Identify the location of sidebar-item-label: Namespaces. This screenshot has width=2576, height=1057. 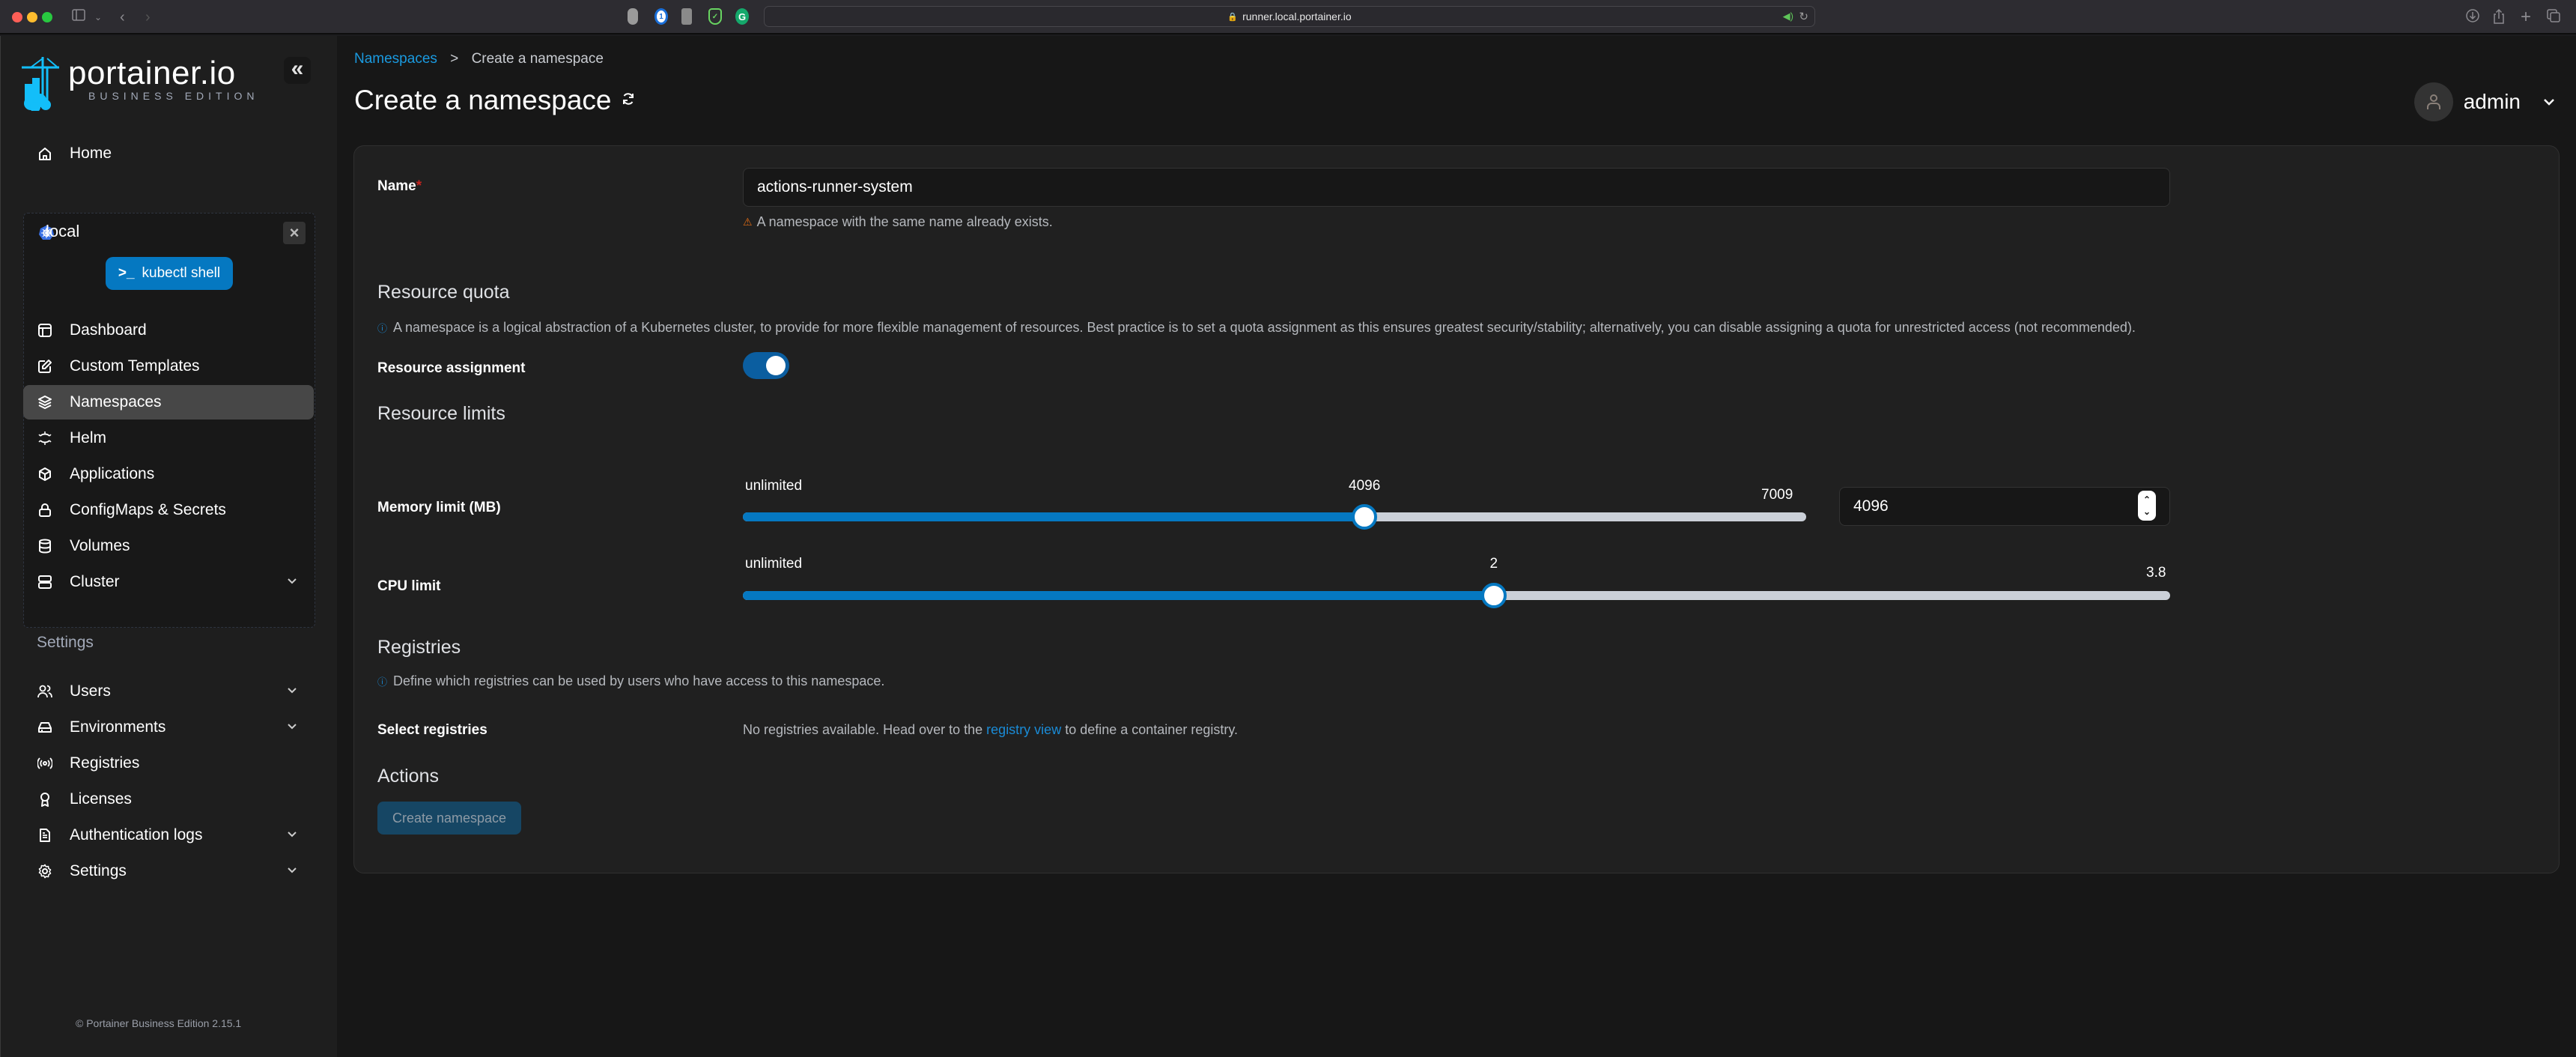
(116, 402).